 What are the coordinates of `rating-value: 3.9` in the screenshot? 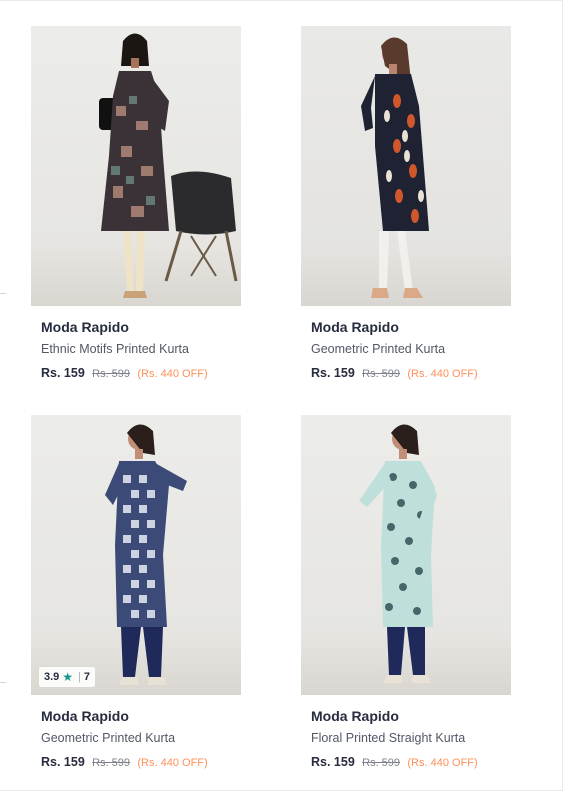 It's located at (52, 677).